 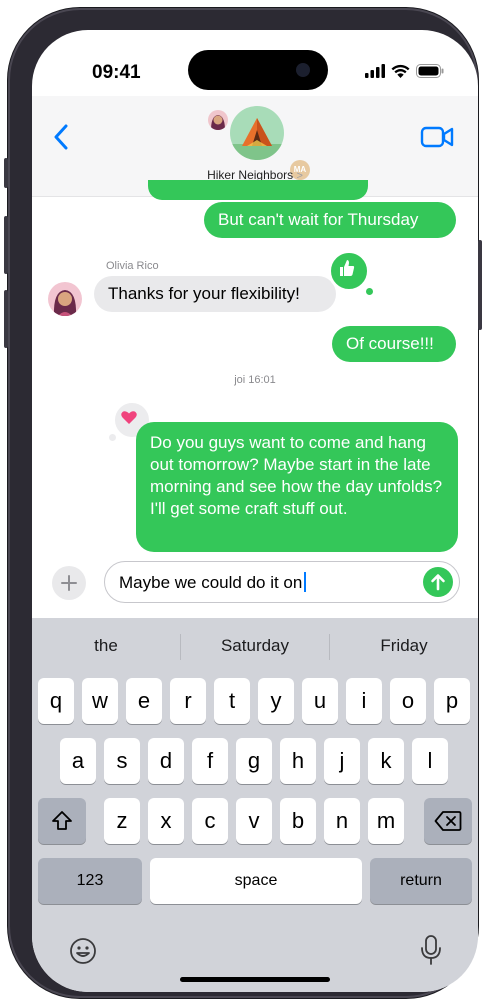 I want to click on tent-icon, so click(x=257, y=139).